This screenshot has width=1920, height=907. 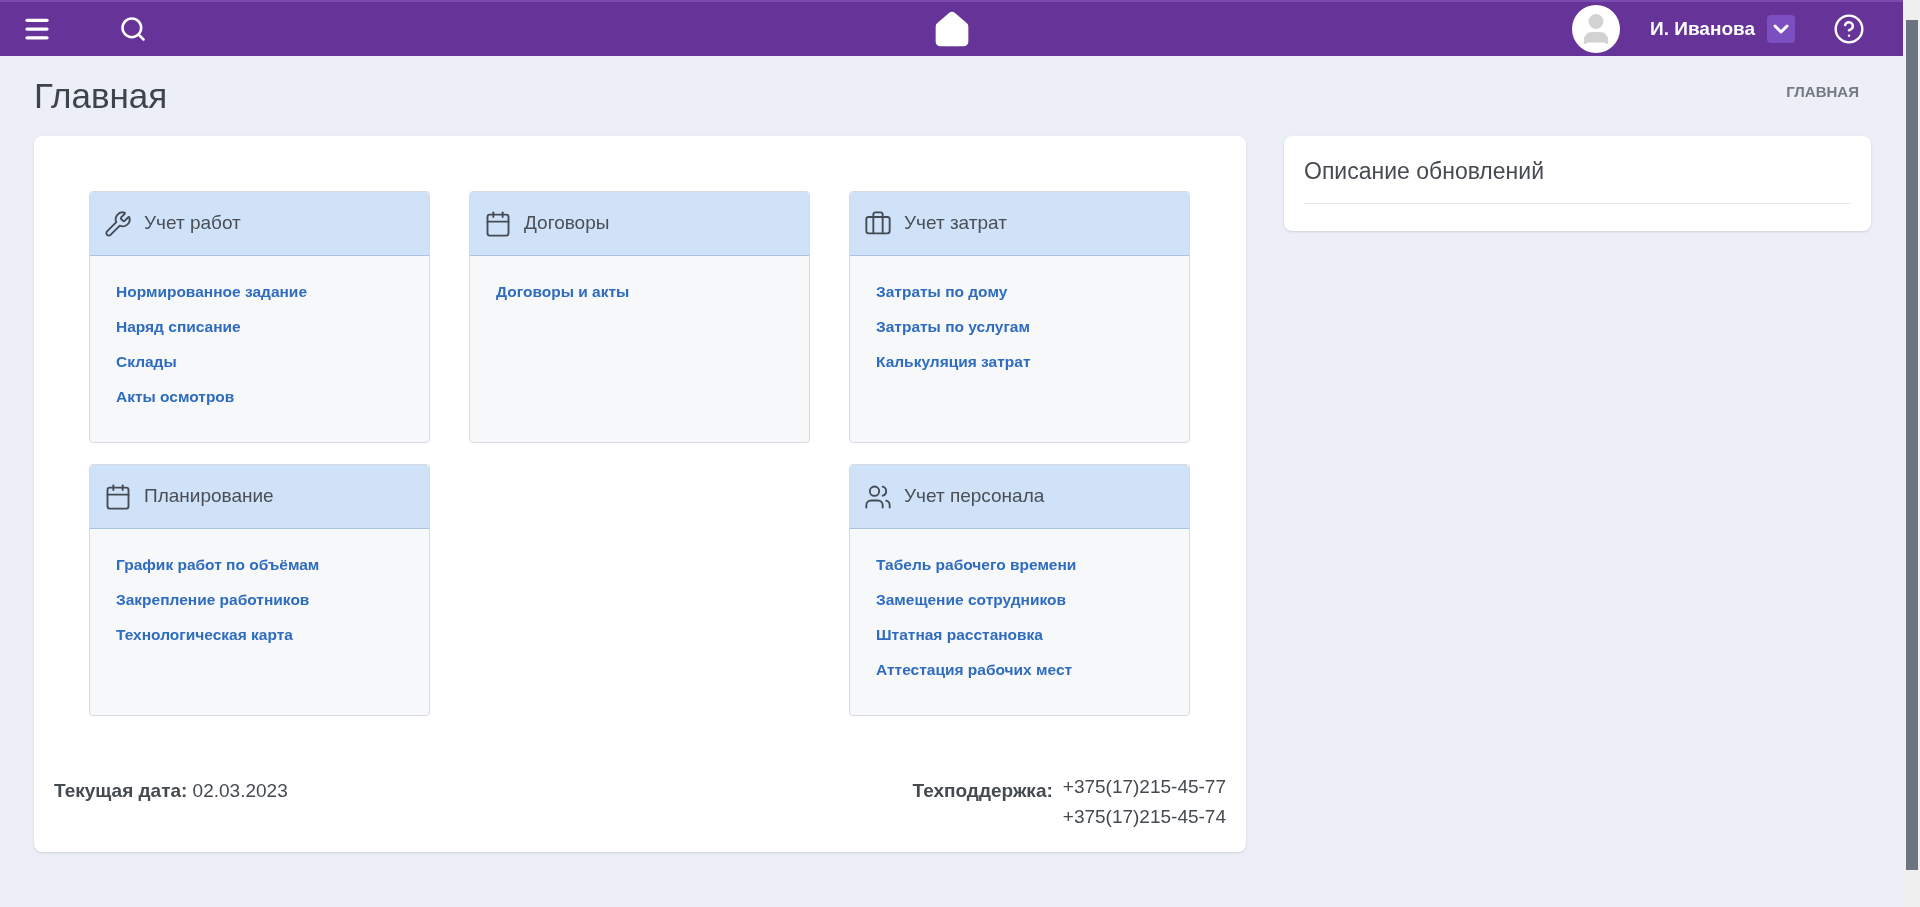 What do you see at coordinates (175, 397) in the screenshot?
I see `module-link: Акты осмотров` at bounding box center [175, 397].